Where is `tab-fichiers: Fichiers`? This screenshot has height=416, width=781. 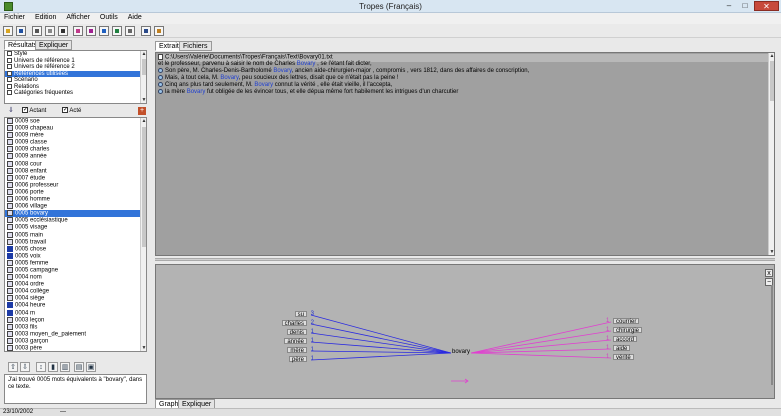
tab-fichiers: Fichiers is located at coordinates (195, 46).